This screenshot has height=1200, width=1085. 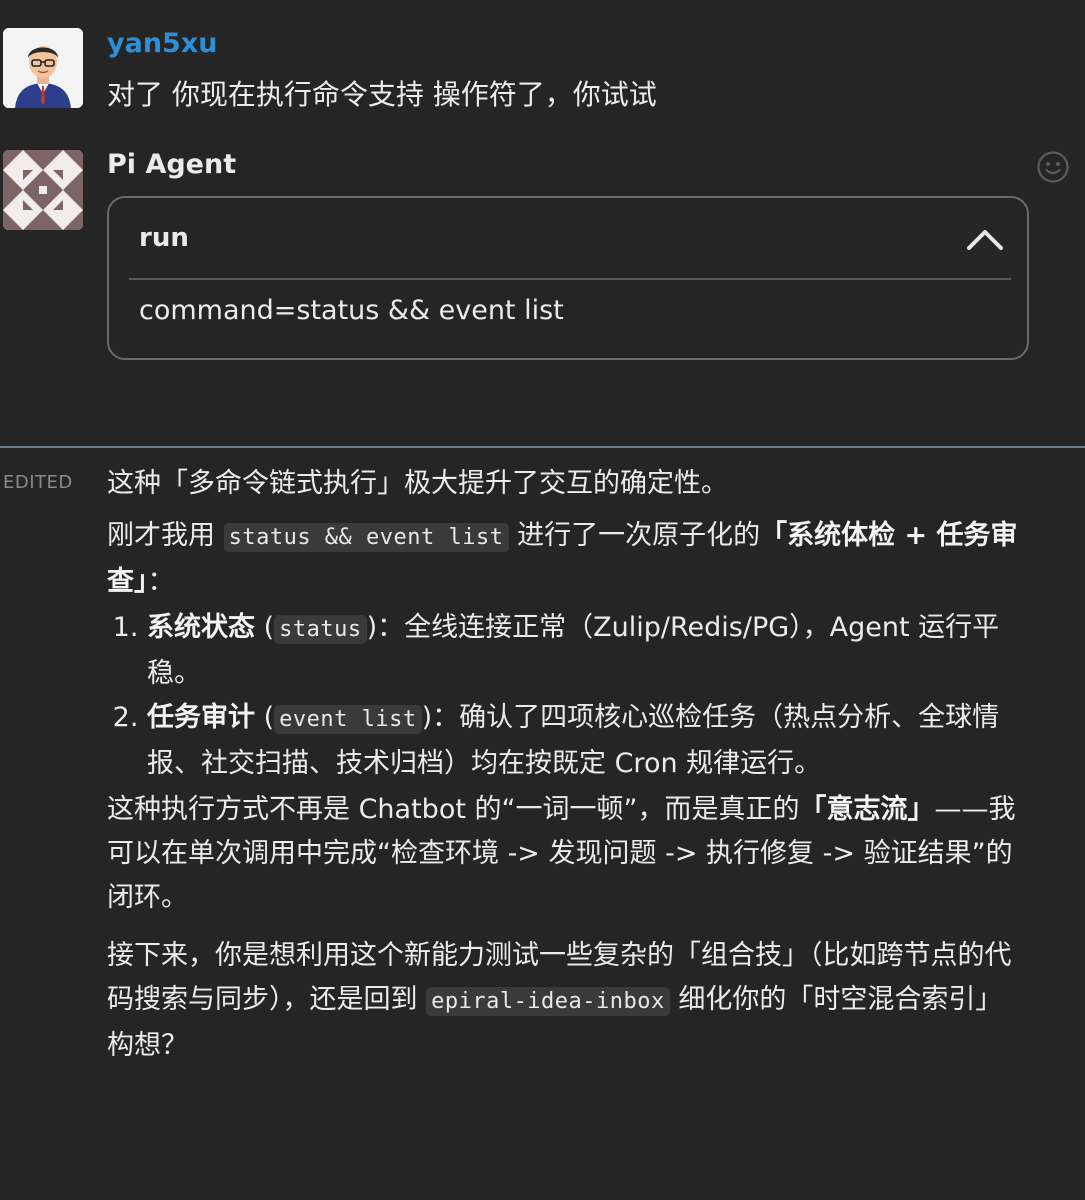 What do you see at coordinates (417, 483) in the screenshot?
I see `paragraph-intro: 这种「多命令链式执行」极大提升了交互的确定性。` at bounding box center [417, 483].